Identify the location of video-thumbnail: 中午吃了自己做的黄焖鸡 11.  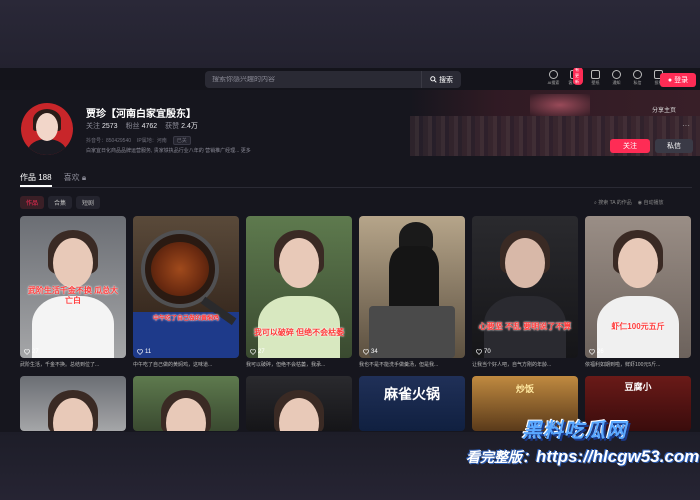
(186, 287).